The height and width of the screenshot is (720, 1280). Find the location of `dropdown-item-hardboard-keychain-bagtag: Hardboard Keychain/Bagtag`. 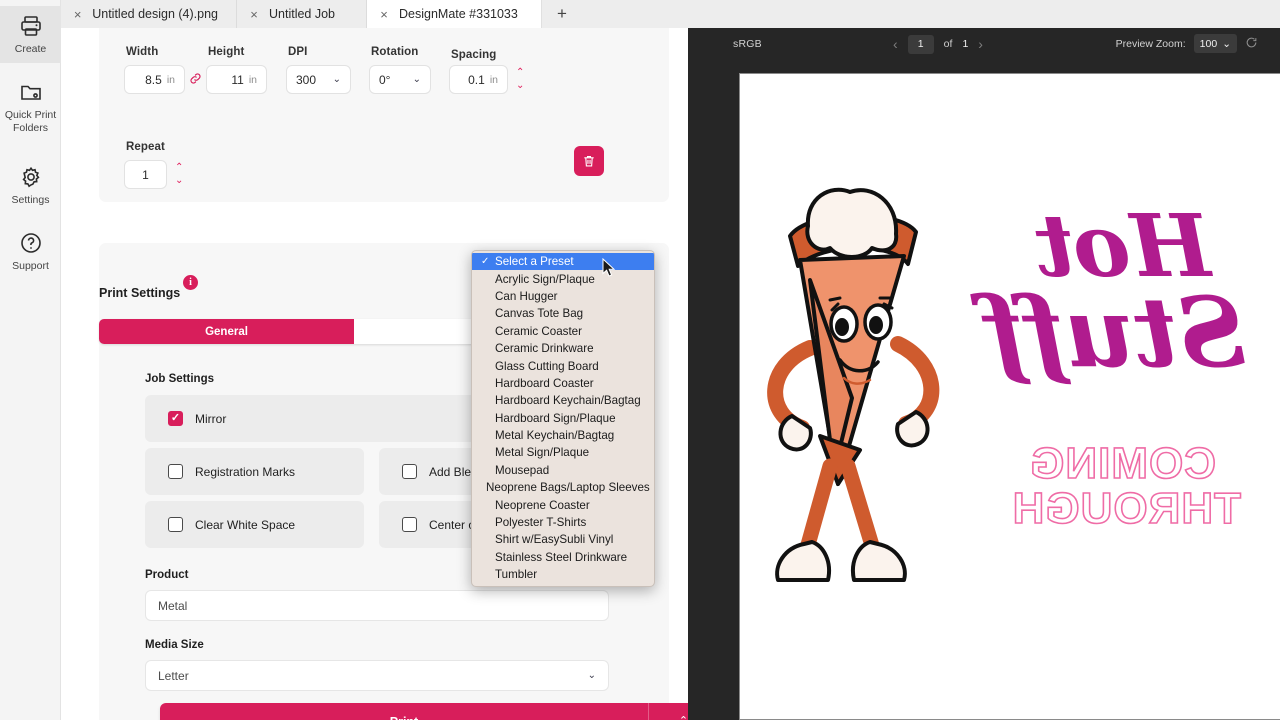

dropdown-item-hardboard-keychain-bagtag: Hardboard Keychain/Bagtag is located at coordinates (563, 400).